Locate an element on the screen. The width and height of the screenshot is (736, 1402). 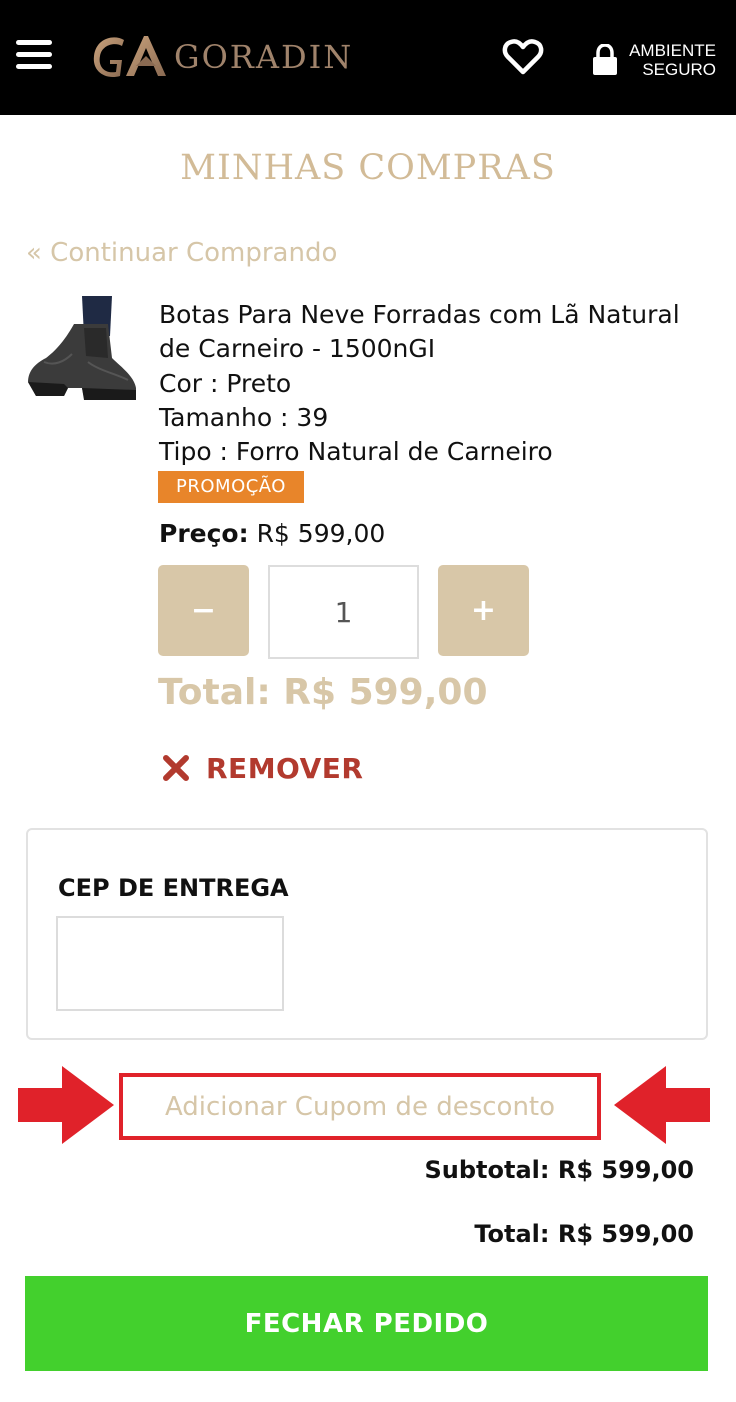
quantity-input is located at coordinates (343, 612).